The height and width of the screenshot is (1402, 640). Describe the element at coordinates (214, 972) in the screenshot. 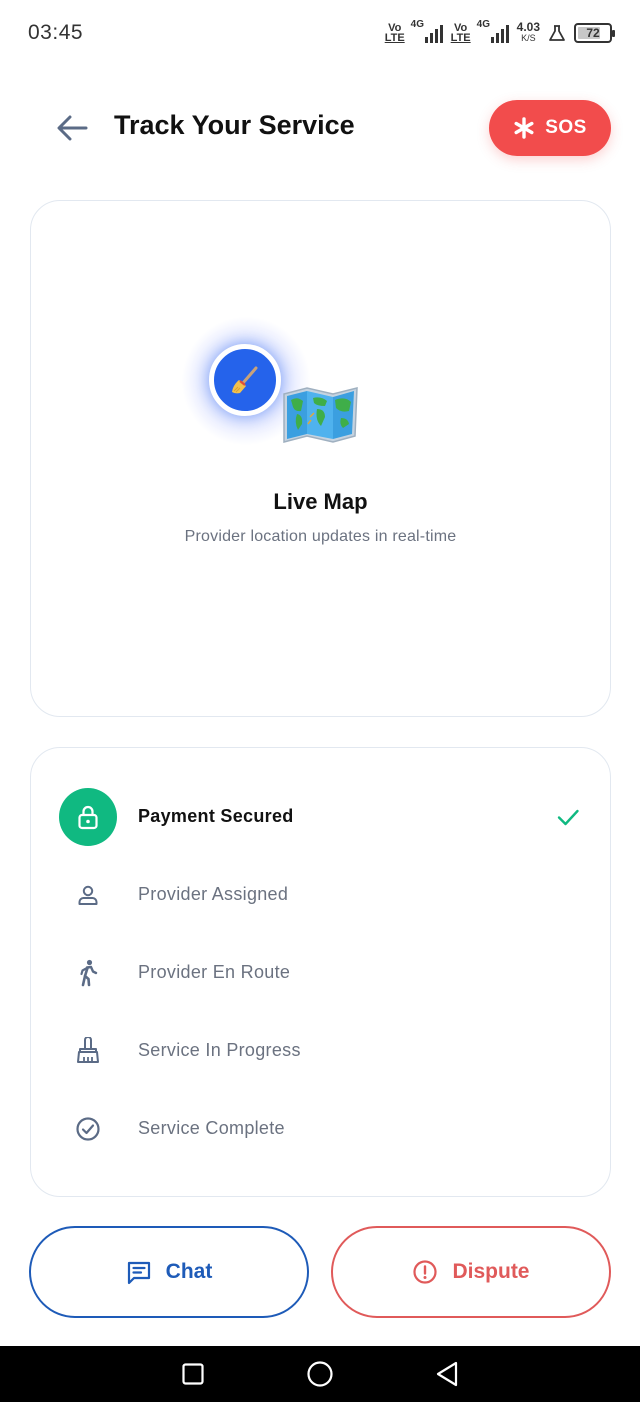

I see `step-label: Provider En Route` at that location.